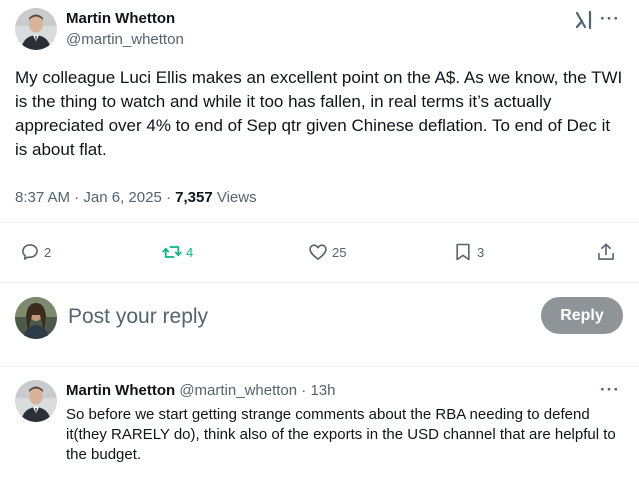 Image resolution: width=639 pixels, height=480 pixels. What do you see at coordinates (339, 252) in the screenshot?
I see `like-count: 25` at bounding box center [339, 252].